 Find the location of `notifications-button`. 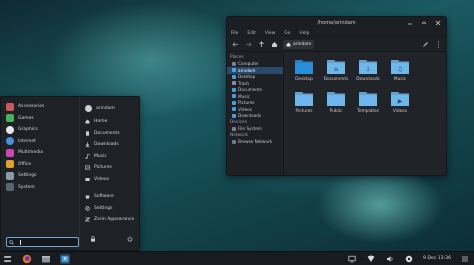

notifications-button is located at coordinates (409, 259).